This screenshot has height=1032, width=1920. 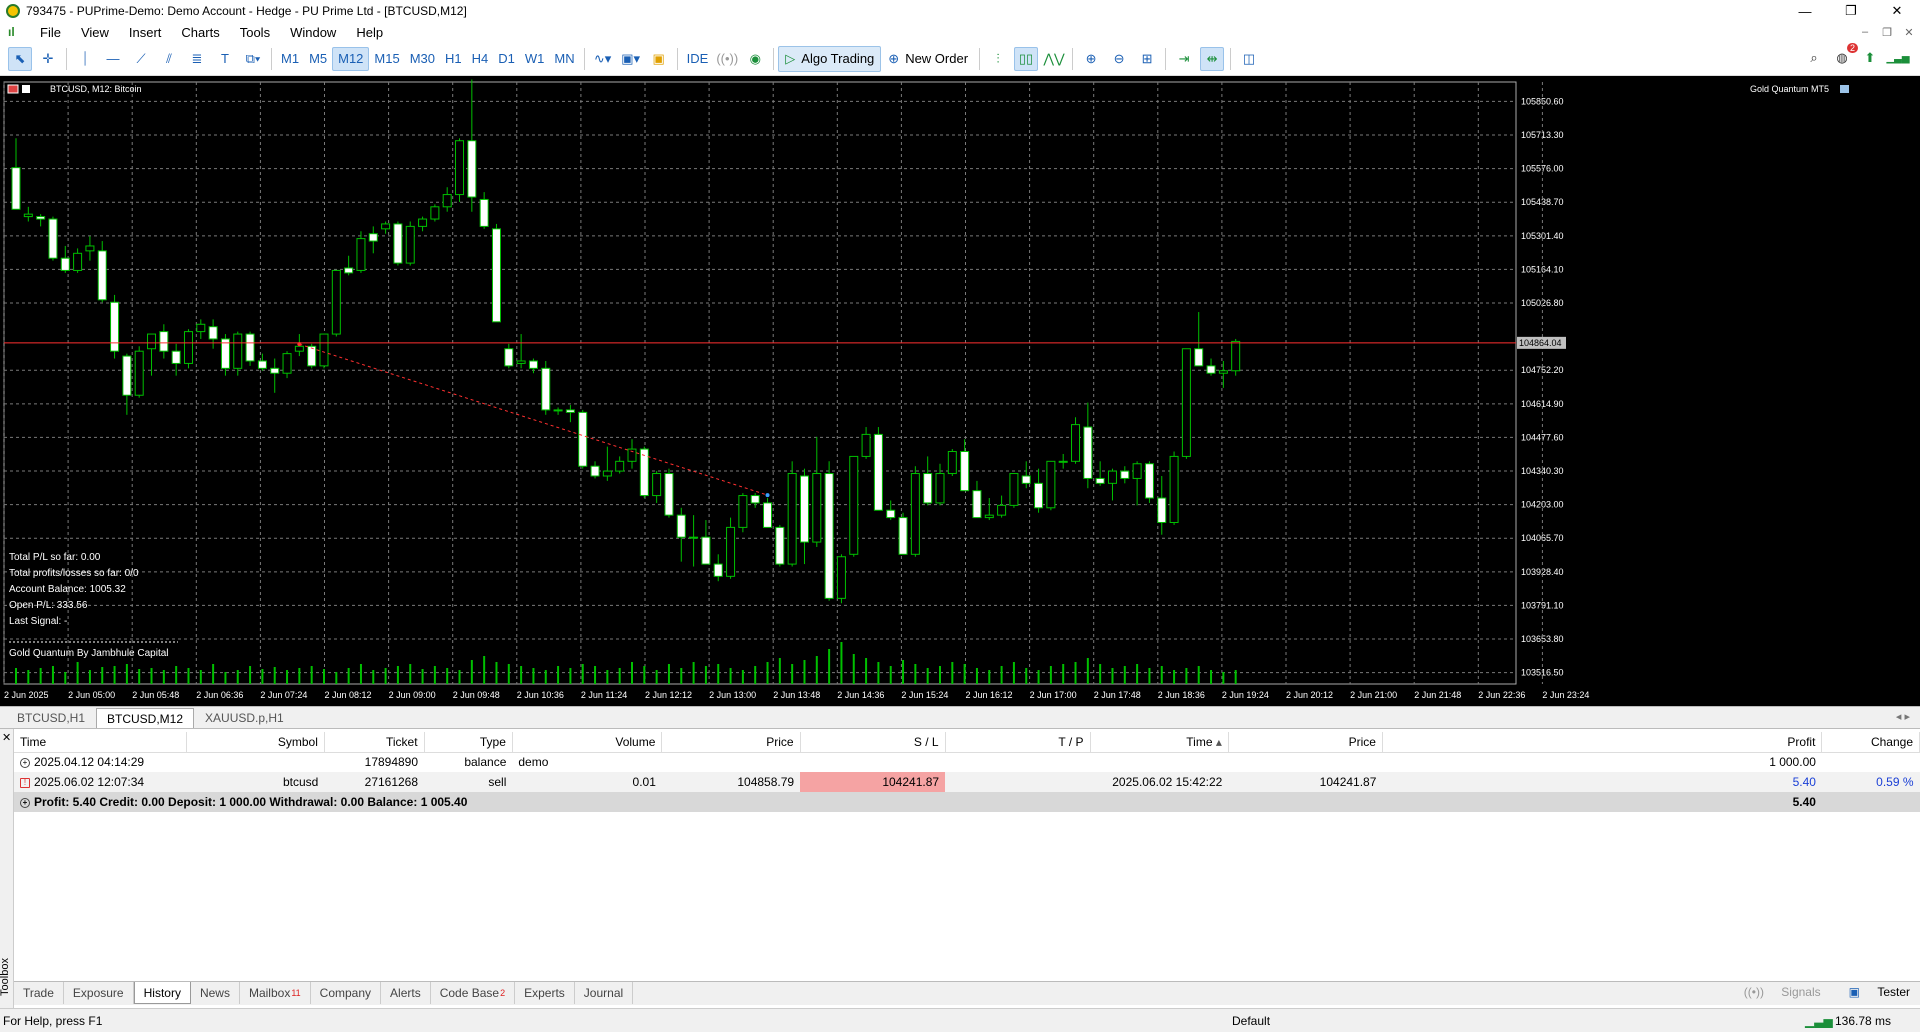 I want to click on toolbox-tab-trade: Trade, so click(x=39, y=993).